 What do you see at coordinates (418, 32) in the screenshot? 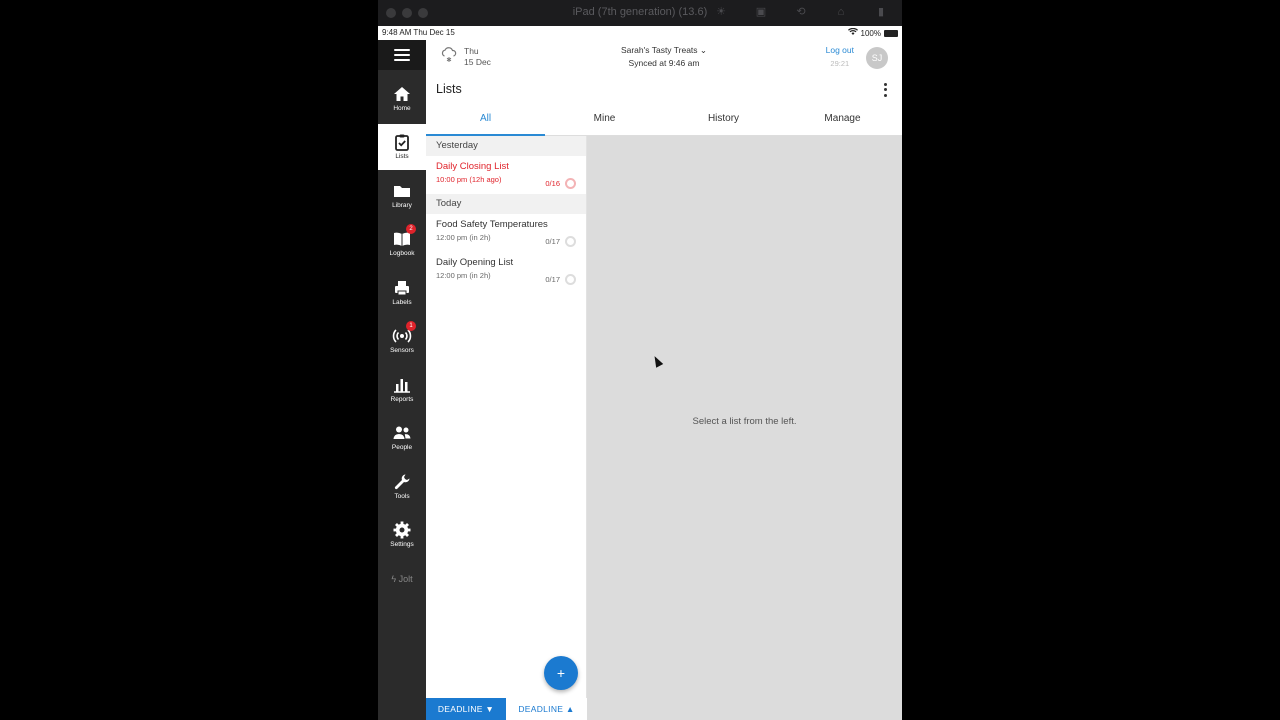
I see `status-time-date: 9:48 AM Thu Dec 15` at bounding box center [418, 32].